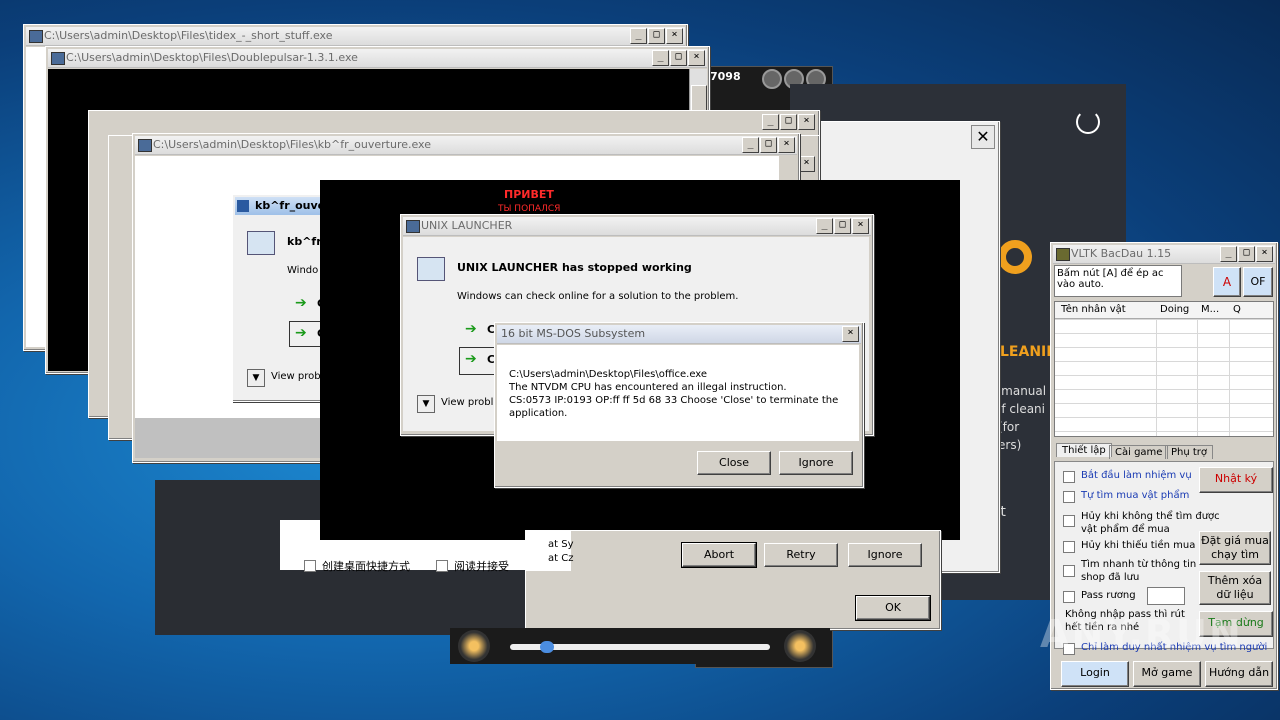 Image resolution: width=1280 pixels, height=720 pixels. Describe the element at coordinates (1108, 595) in the screenshot. I see `option-pass-chest: Pass rương` at that location.